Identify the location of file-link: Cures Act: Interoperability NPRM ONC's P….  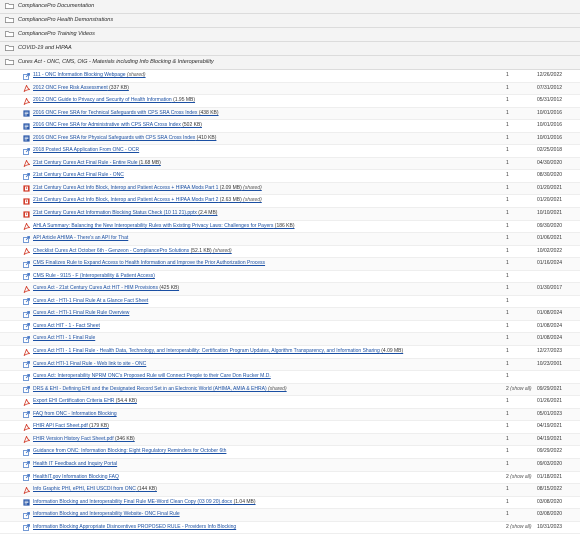
(152, 377).